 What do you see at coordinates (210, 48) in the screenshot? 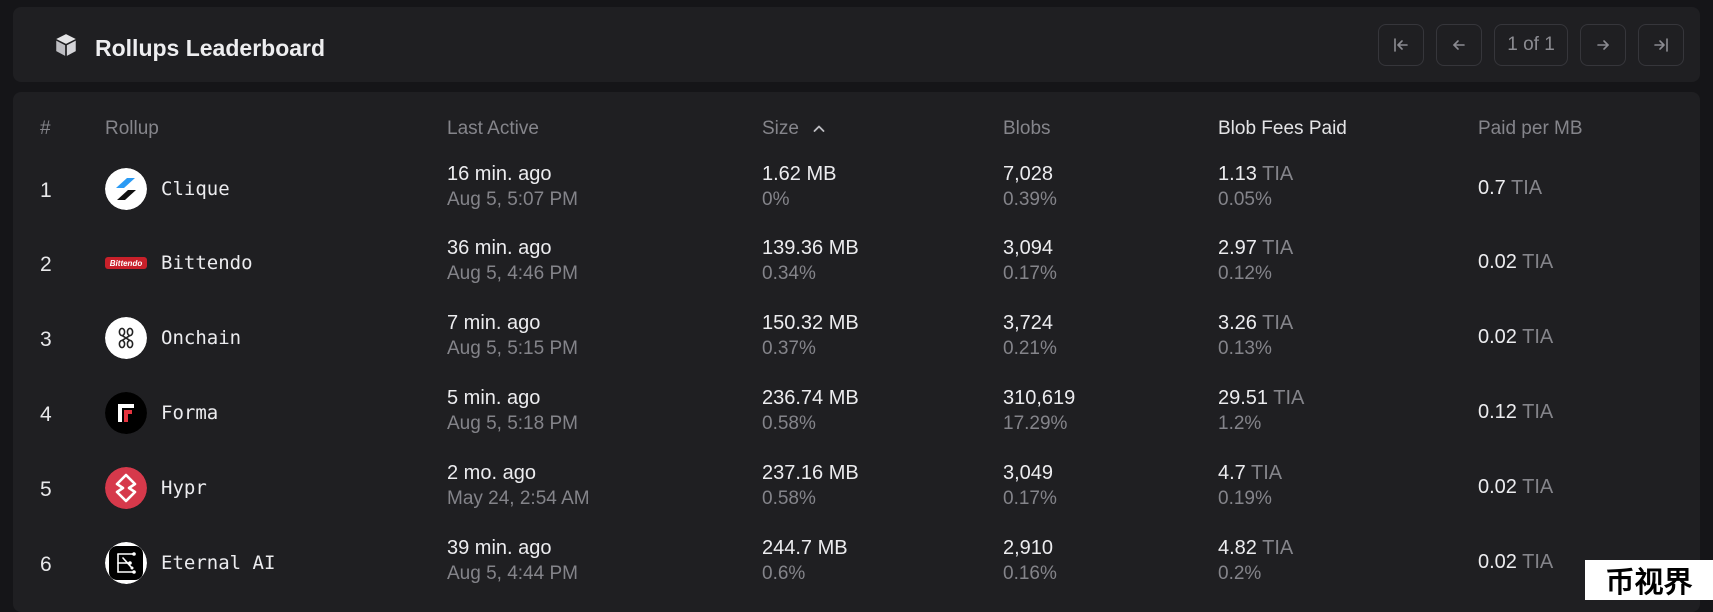
I see `page-title: Rollups Leaderboard` at bounding box center [210, 48].